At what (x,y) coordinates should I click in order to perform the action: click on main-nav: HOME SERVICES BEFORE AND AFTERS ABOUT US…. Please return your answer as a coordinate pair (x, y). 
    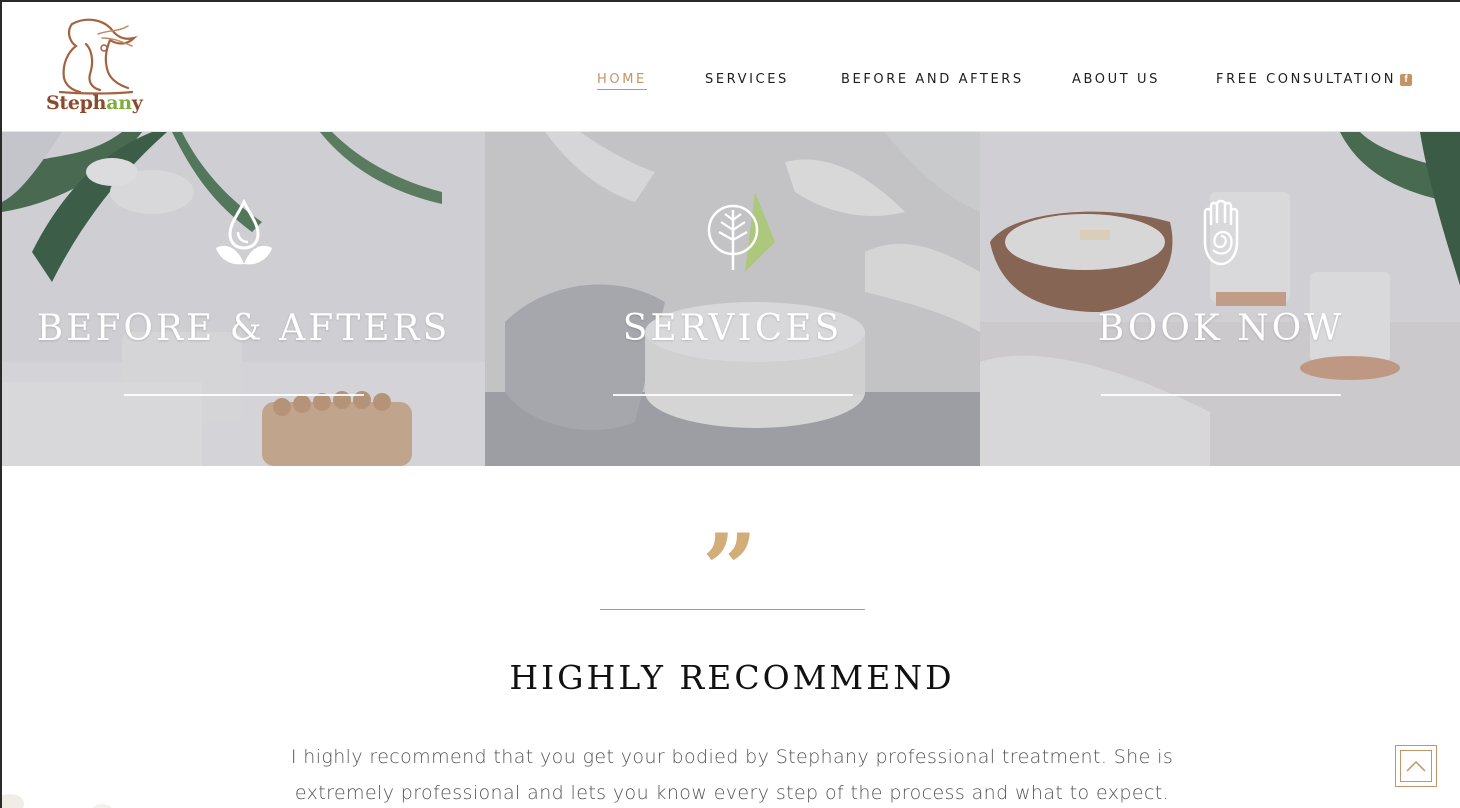
    Looking at the image, I should click on (731, 84).